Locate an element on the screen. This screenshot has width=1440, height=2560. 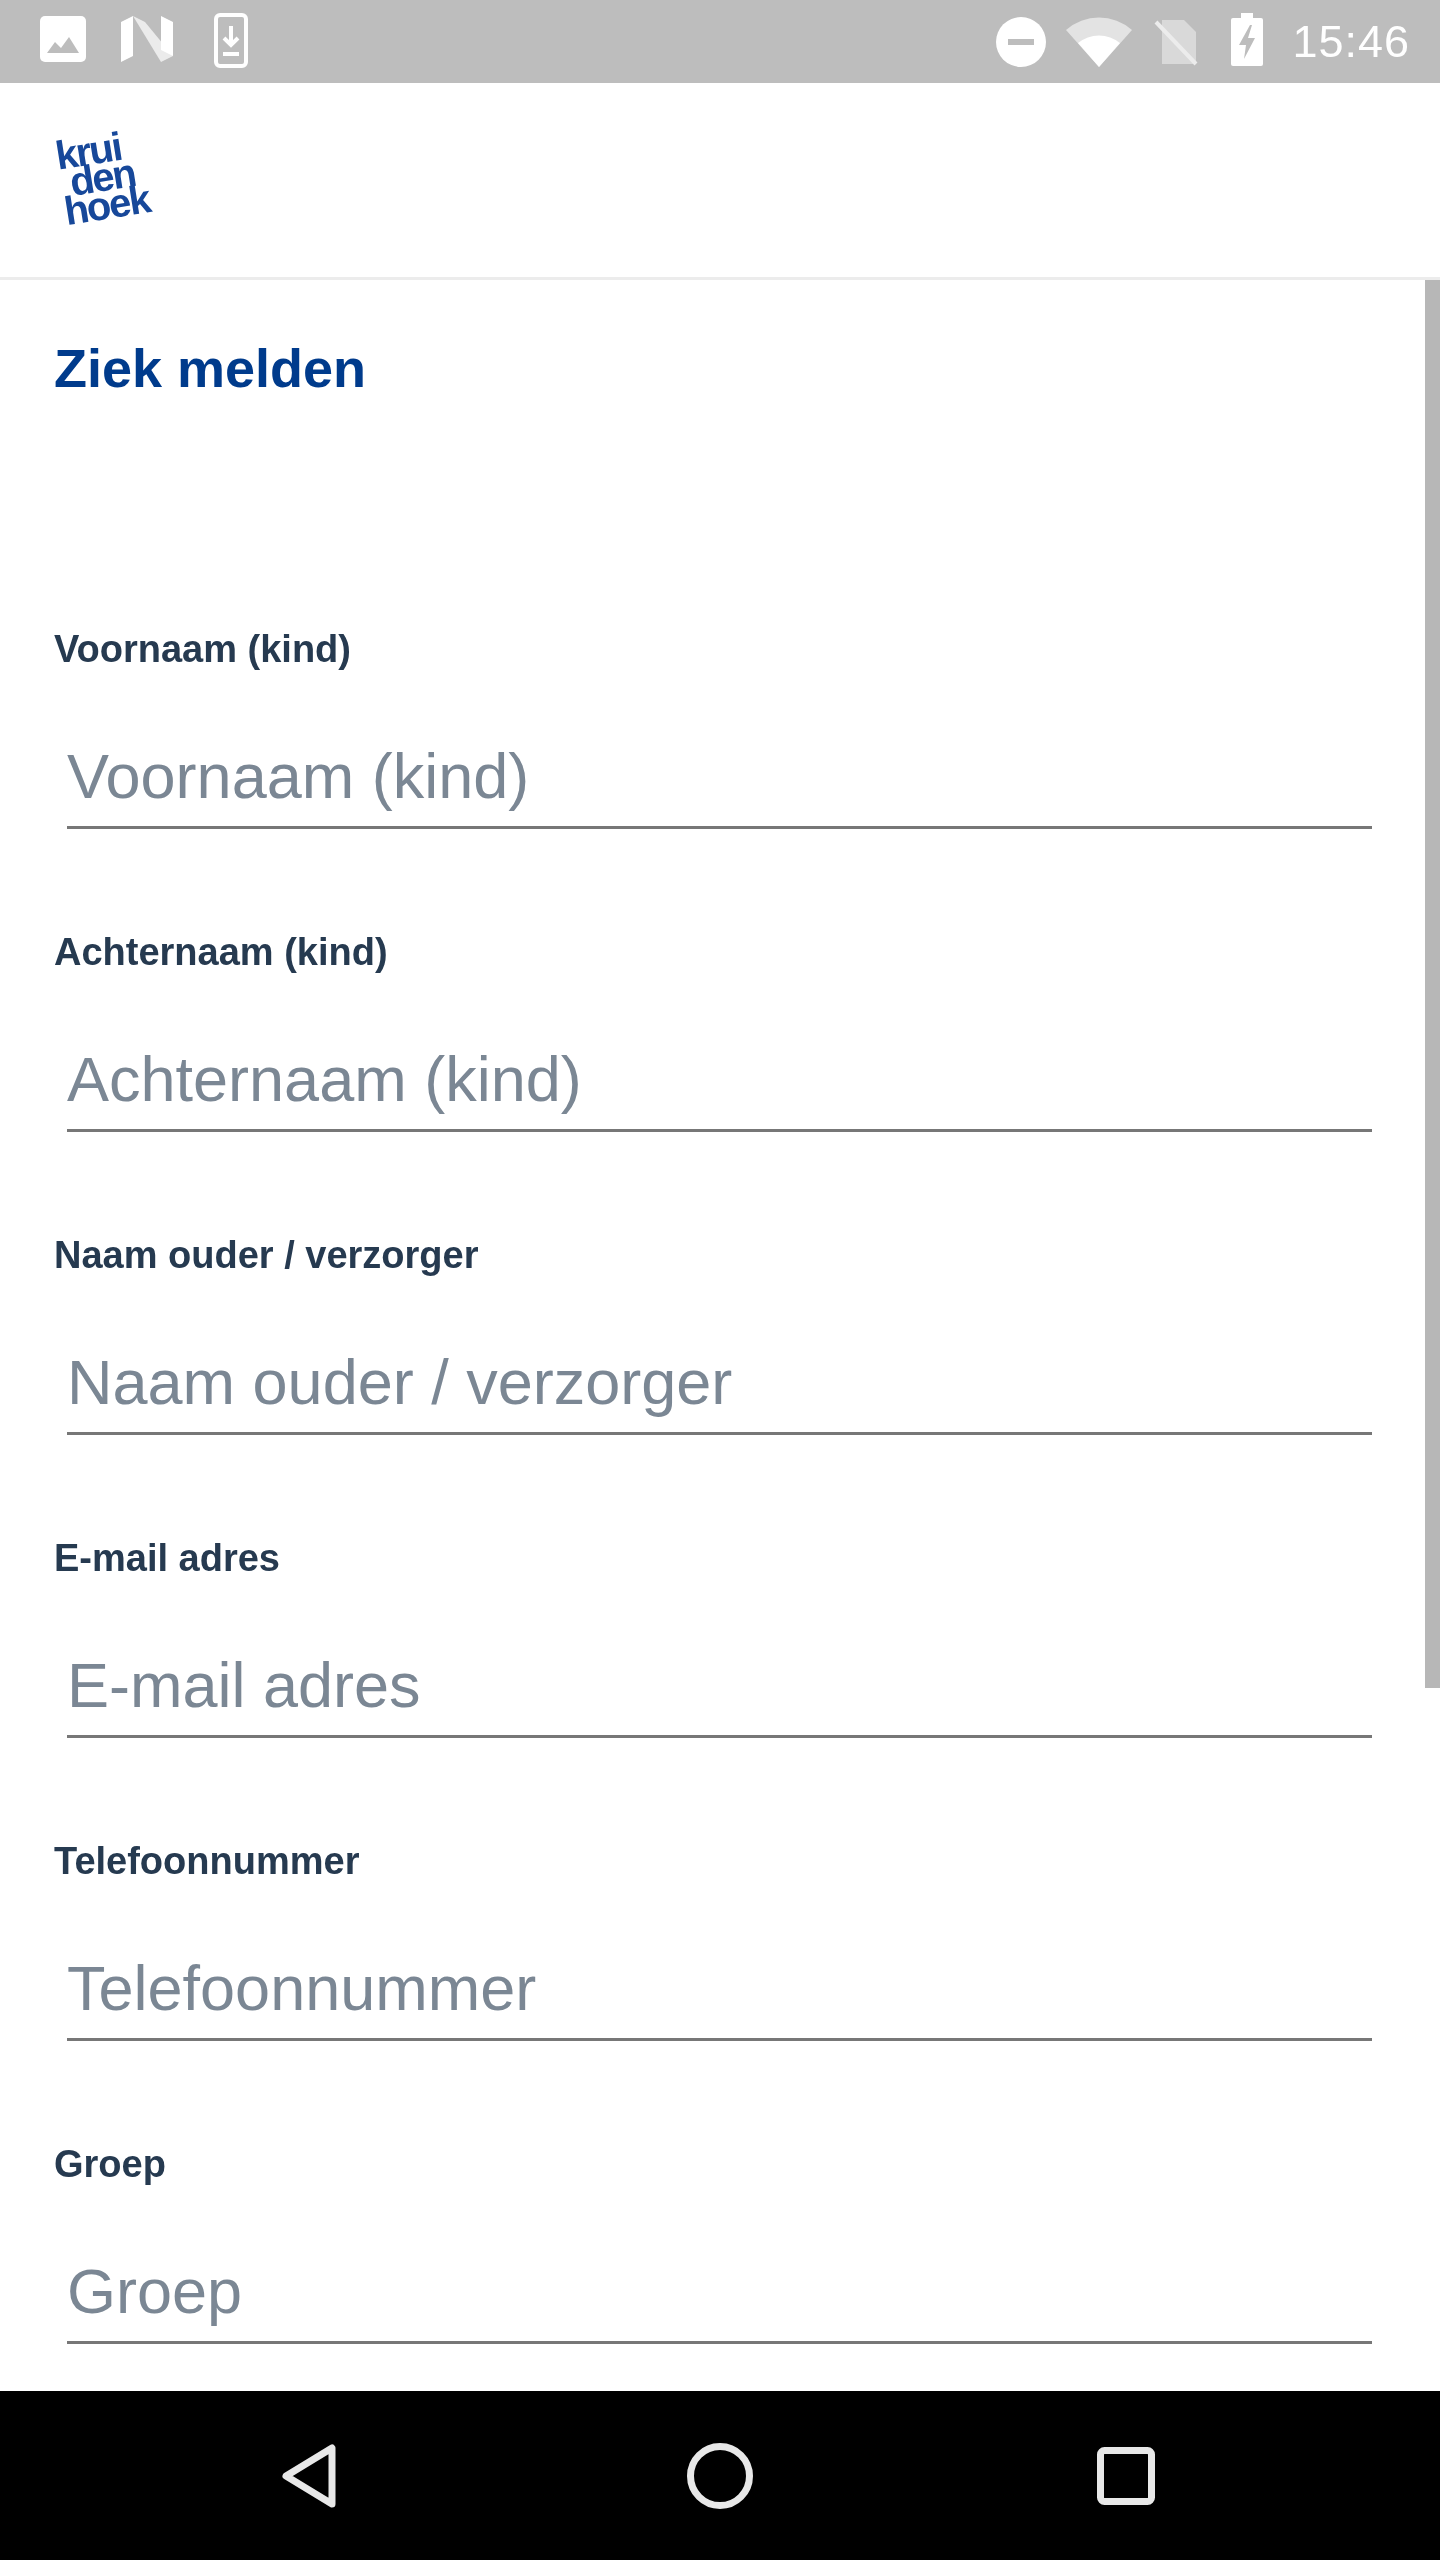
wifi-icon is located at coordinates (1099, 41).